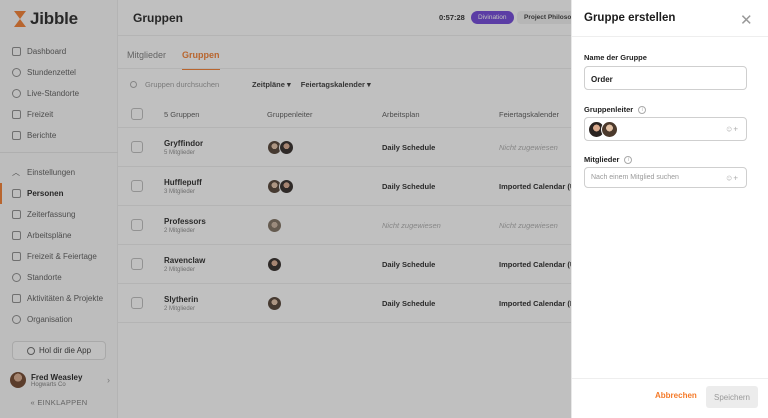 This screenshot has height=418, width=768. Describe the element at coordinates (609, 129) in the screenshot. I see `avatar` at that location.